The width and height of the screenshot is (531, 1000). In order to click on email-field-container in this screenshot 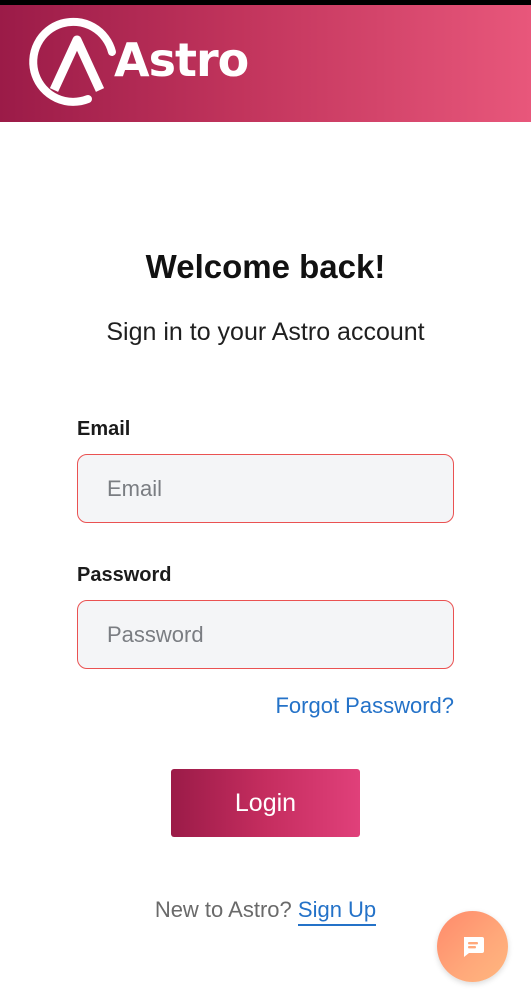, I will do `click(265, 488)`.